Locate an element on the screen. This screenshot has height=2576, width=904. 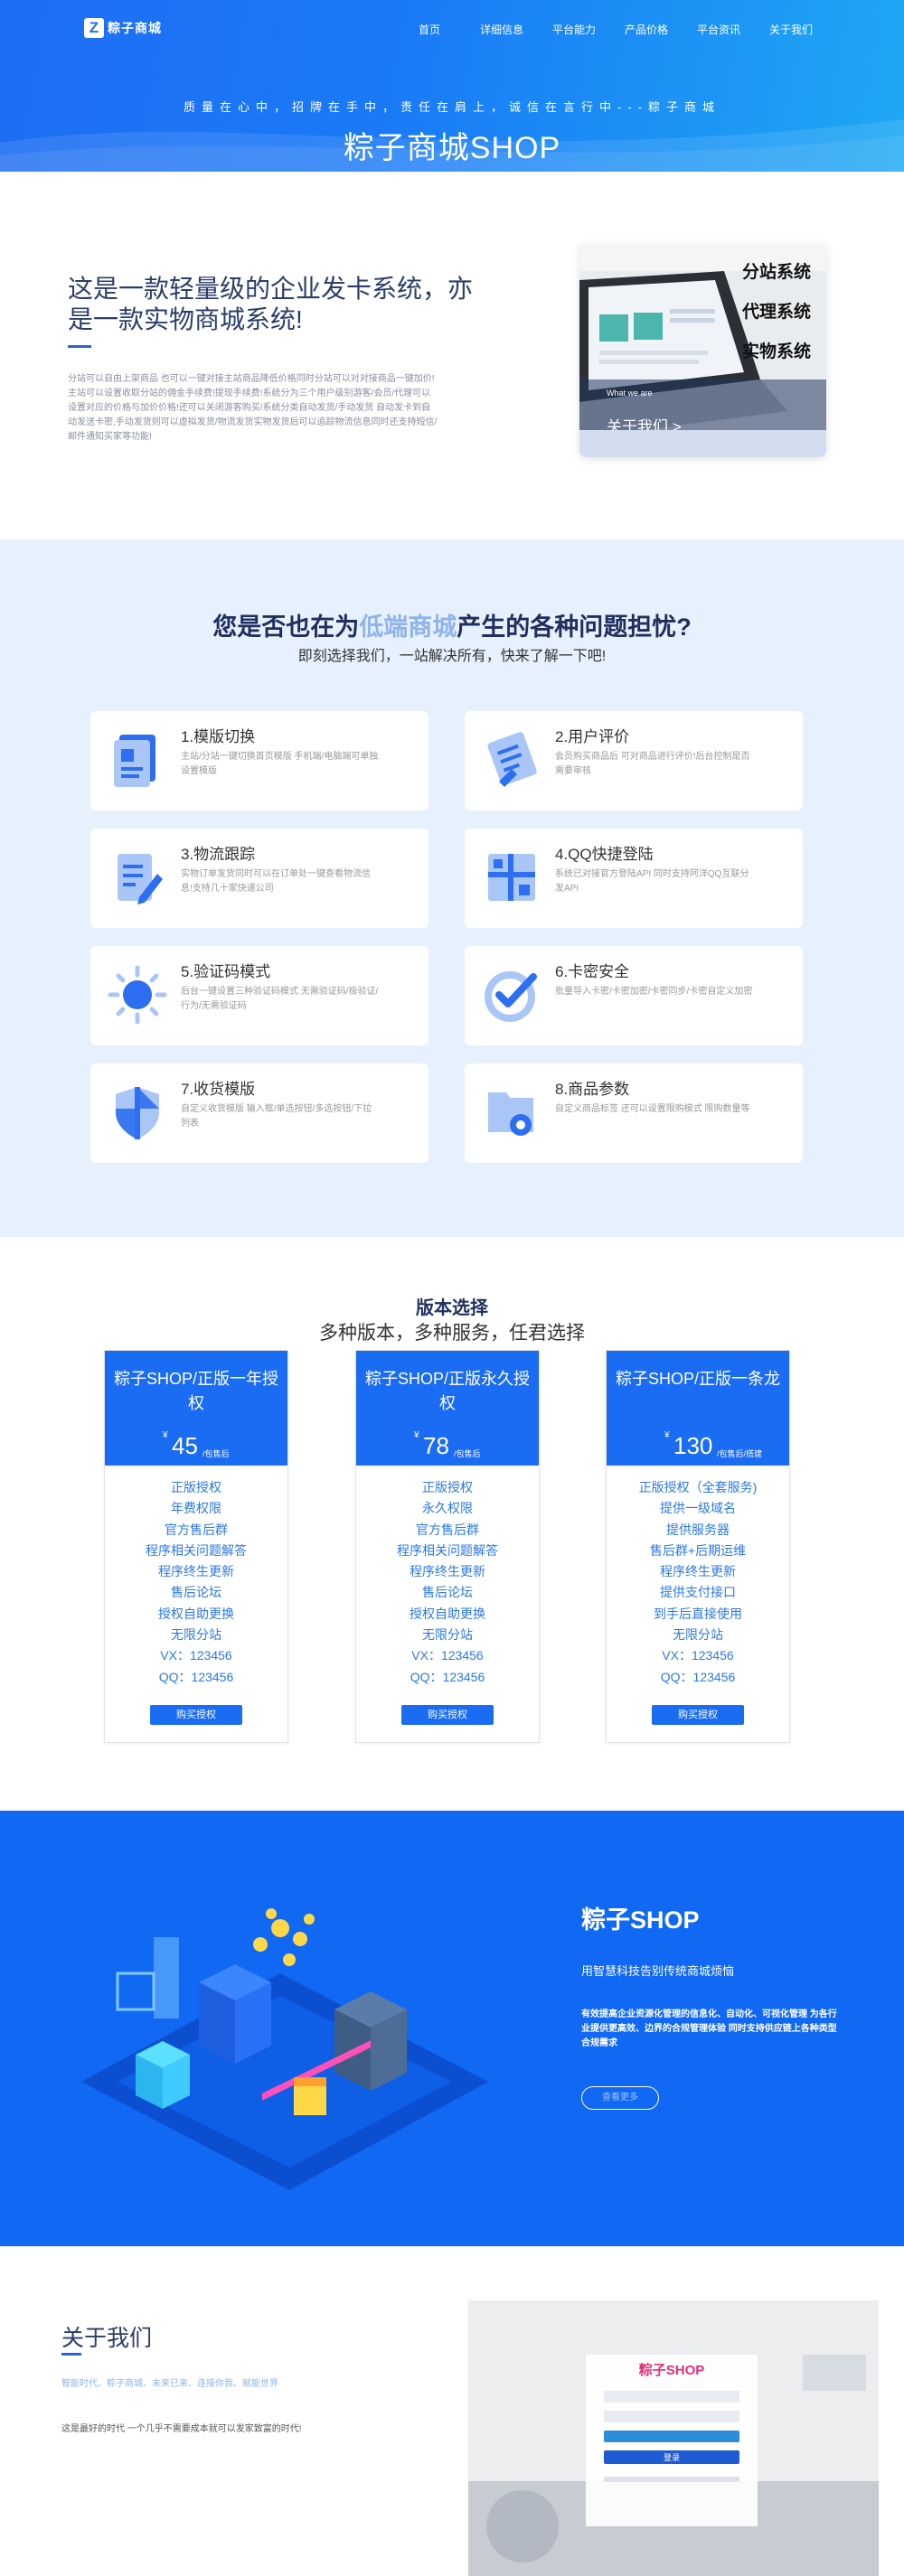
intro-divider is located at coordinates (79, 346).